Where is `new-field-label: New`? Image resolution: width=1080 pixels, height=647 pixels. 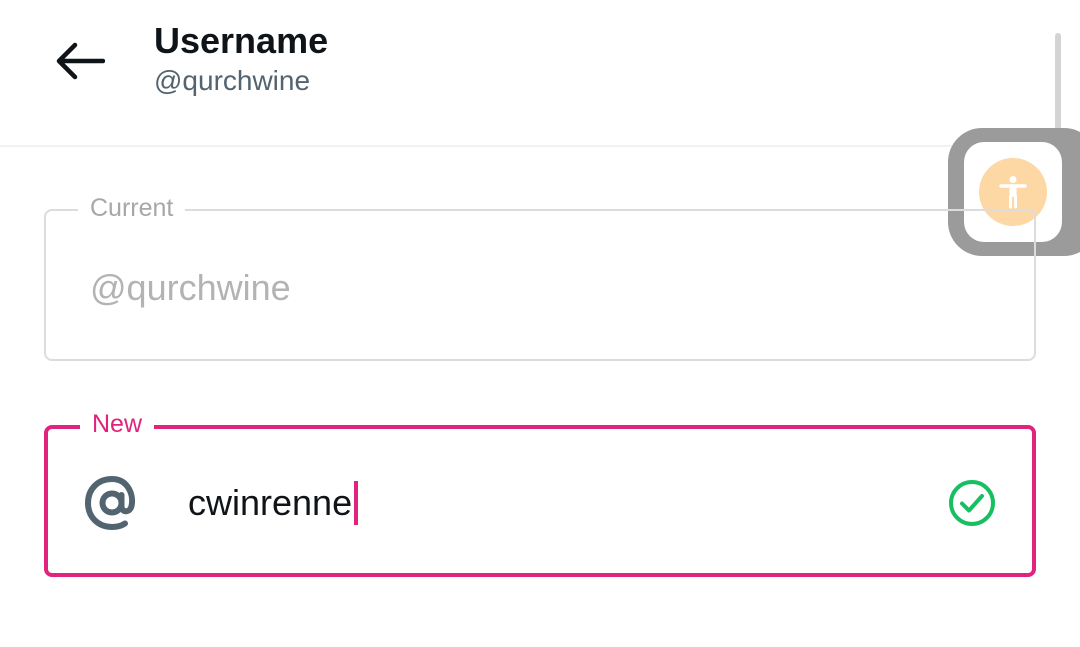 new-field-label: New is located at coordinates (117, 424).